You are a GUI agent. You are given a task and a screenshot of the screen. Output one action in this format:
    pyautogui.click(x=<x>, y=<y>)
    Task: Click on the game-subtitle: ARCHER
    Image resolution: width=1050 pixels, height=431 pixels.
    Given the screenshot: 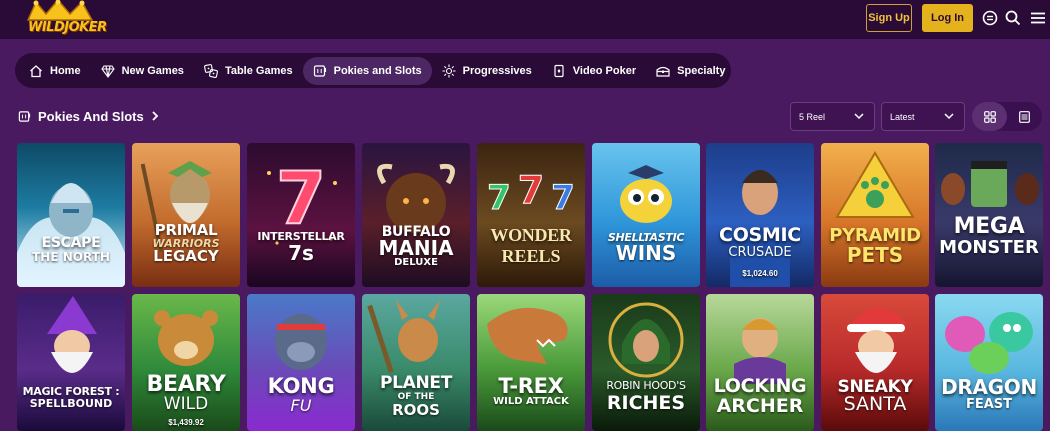 What is the action you would take?
    pyautogui.click(x=760, y=406)
    